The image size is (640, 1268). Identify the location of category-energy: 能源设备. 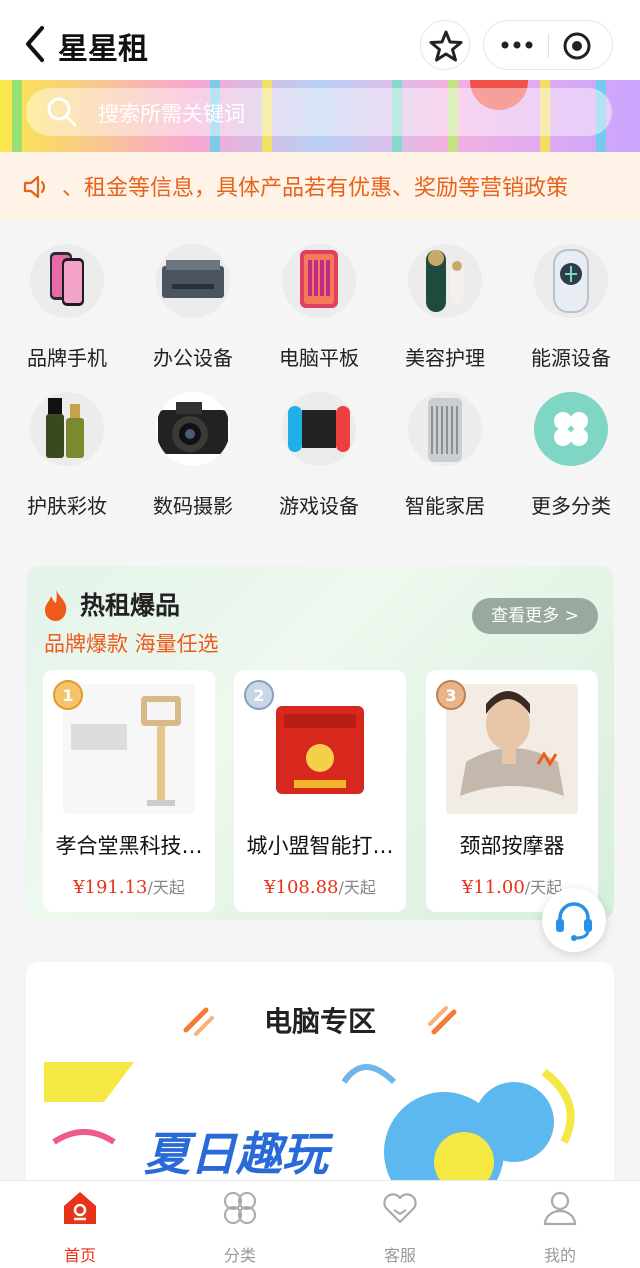
(571, 307).